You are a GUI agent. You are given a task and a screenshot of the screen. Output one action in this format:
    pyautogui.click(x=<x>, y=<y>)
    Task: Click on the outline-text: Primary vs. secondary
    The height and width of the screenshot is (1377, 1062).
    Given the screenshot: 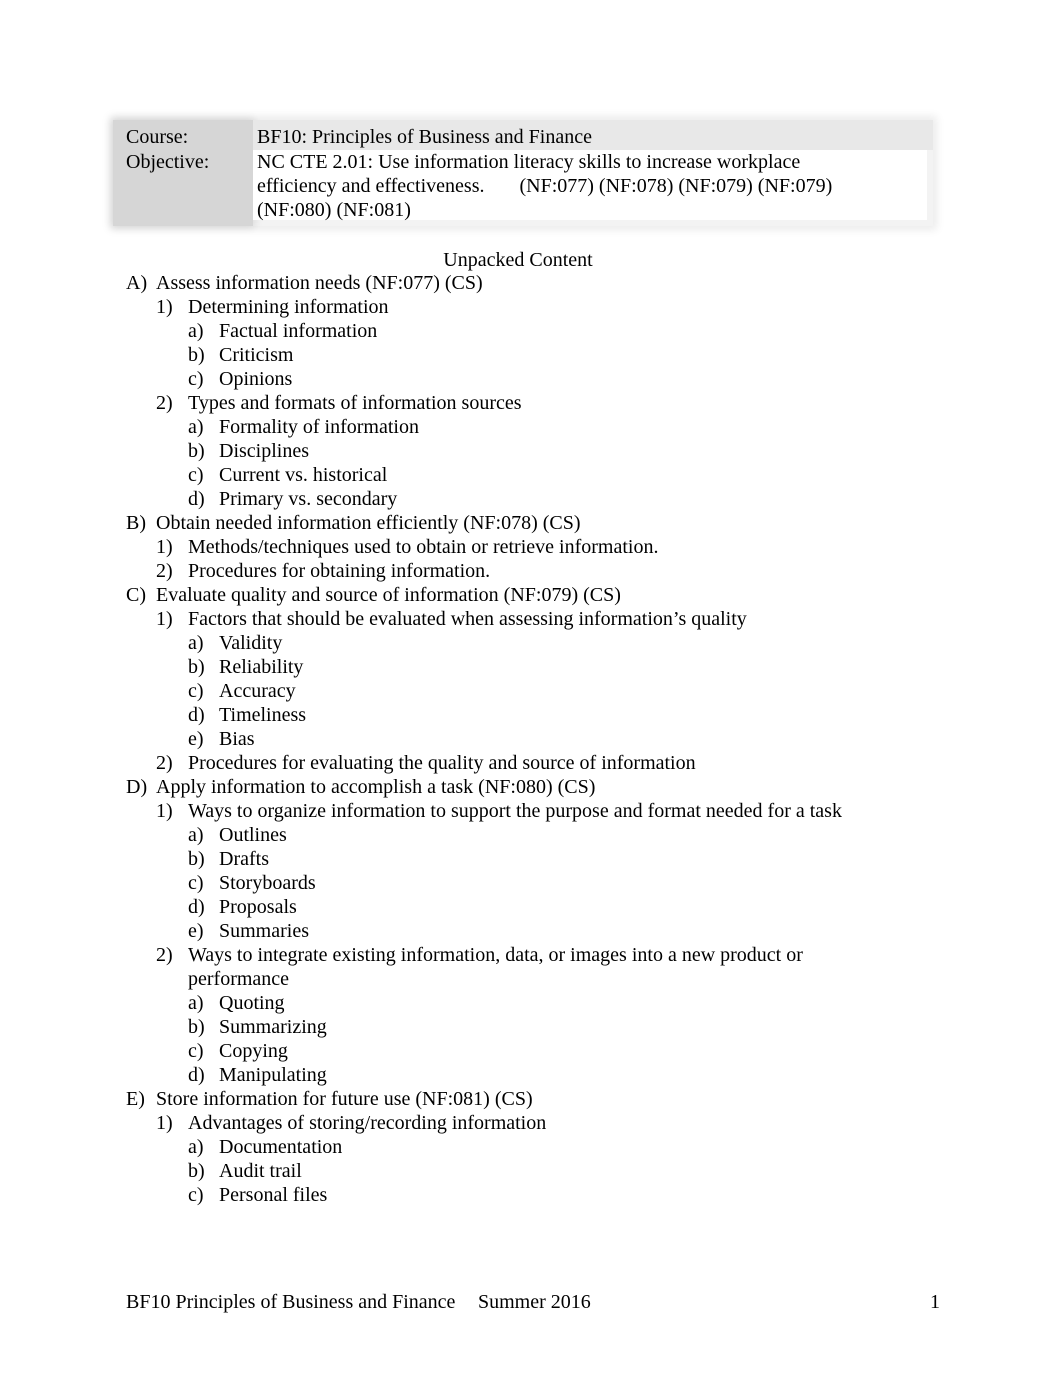 What is the action you would take?
    pyautogui.click(x=308, y=499)
    